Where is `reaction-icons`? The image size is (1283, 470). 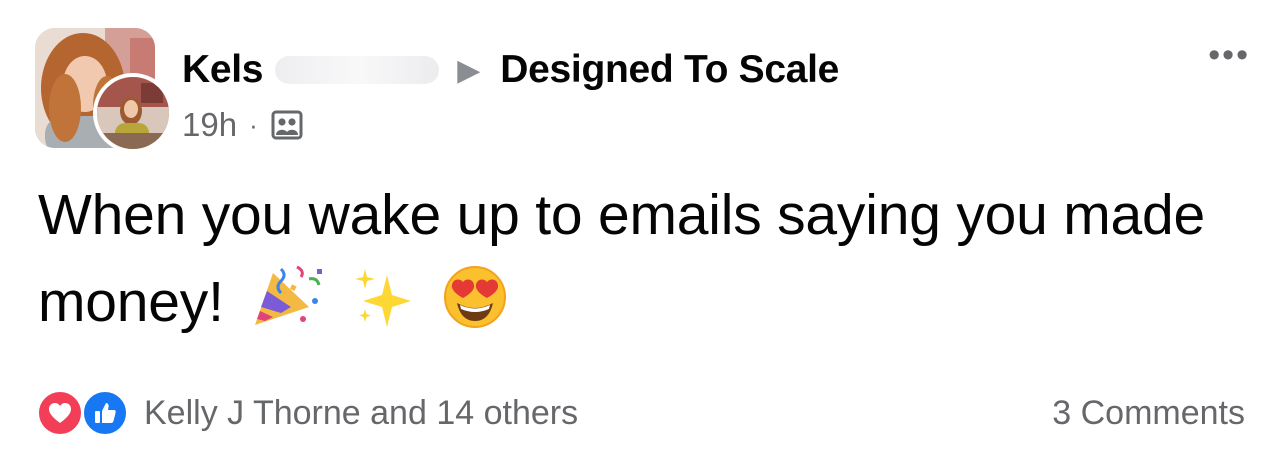 reaction-icons is located at coordinates (86, 413).